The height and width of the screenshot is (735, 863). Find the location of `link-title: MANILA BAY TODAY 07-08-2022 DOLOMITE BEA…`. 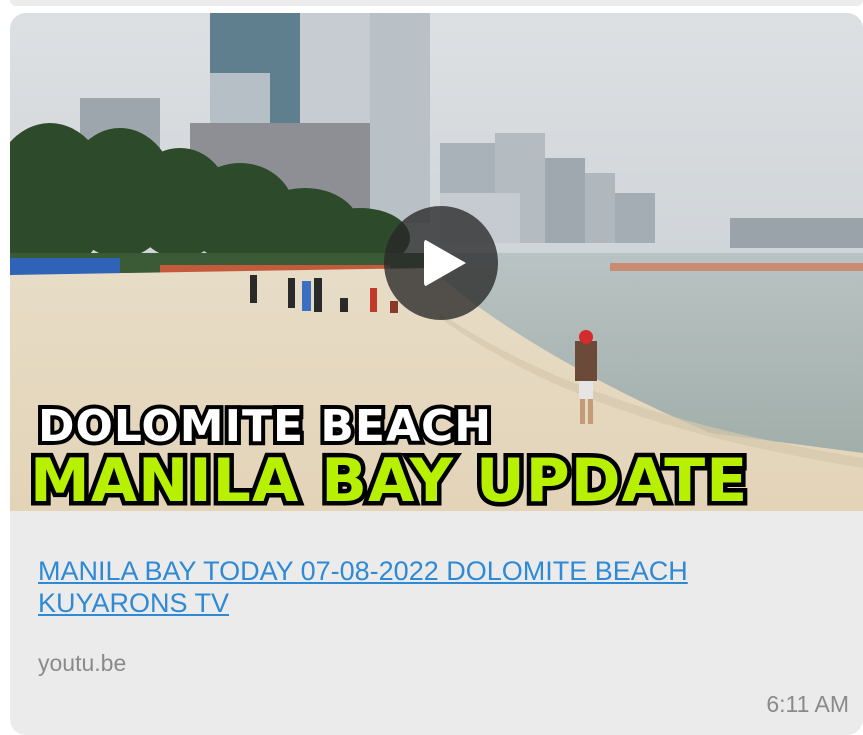

link-title: MANILA BAY TODAY 07-08-2022 DOLOMITE BEA… is located at coordinates (438, 587).